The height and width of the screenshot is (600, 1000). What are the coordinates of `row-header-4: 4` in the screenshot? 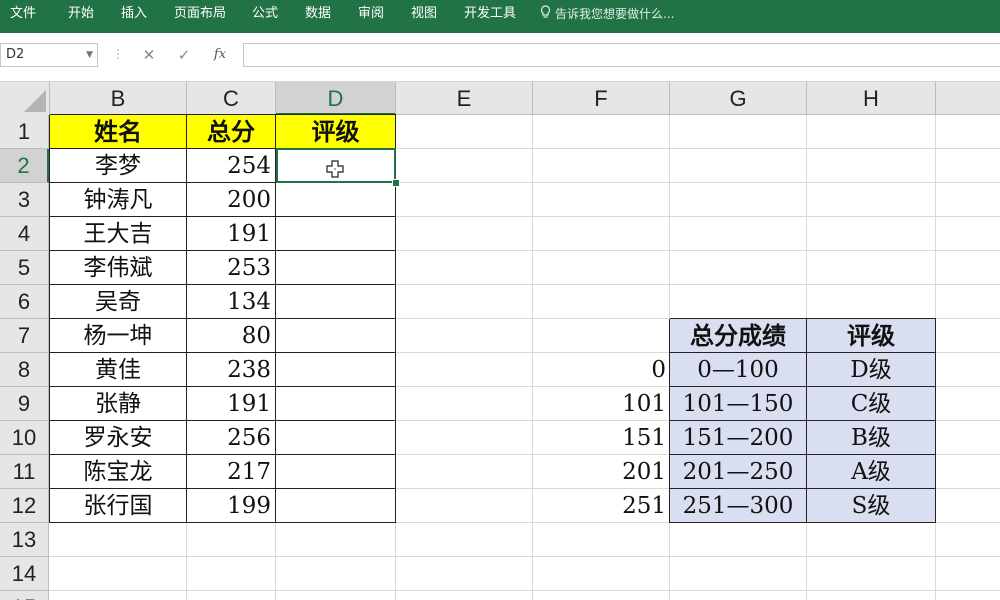 It's located at (24, 234).